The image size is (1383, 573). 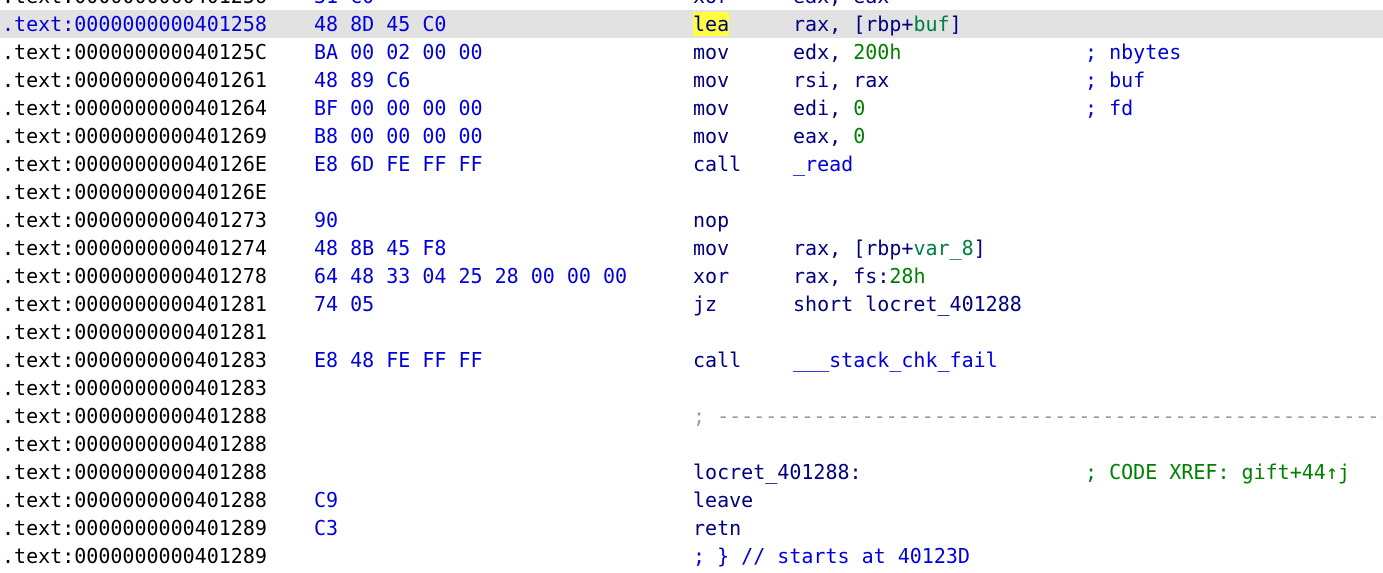 What do you see at coordinates (398, 108) in the screenshot?
I see `row-opcode-bytes: BF 00 00 00 00` at bounding box center [398, 108].